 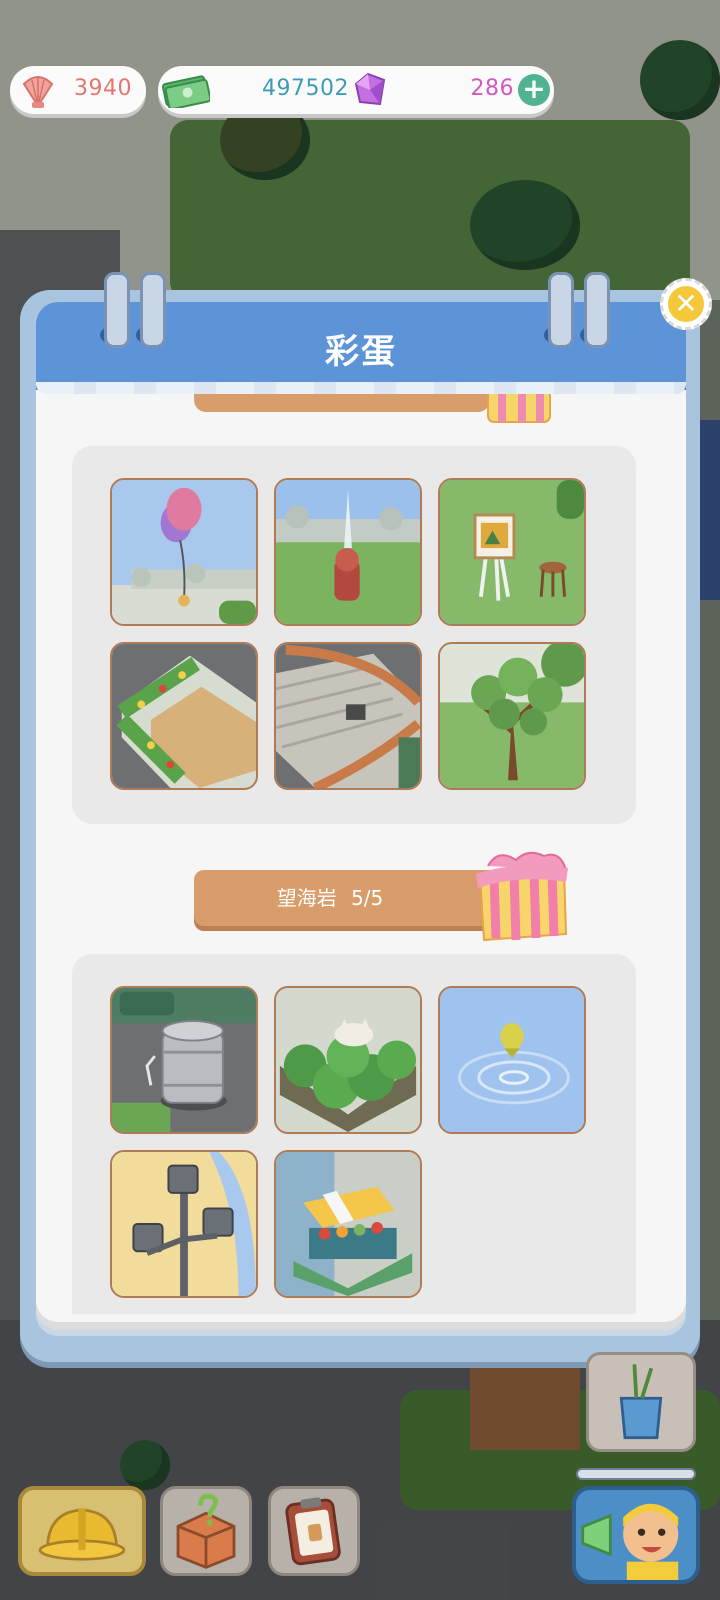 I want to click on close-button: ✕, so click(x=686, y=304).